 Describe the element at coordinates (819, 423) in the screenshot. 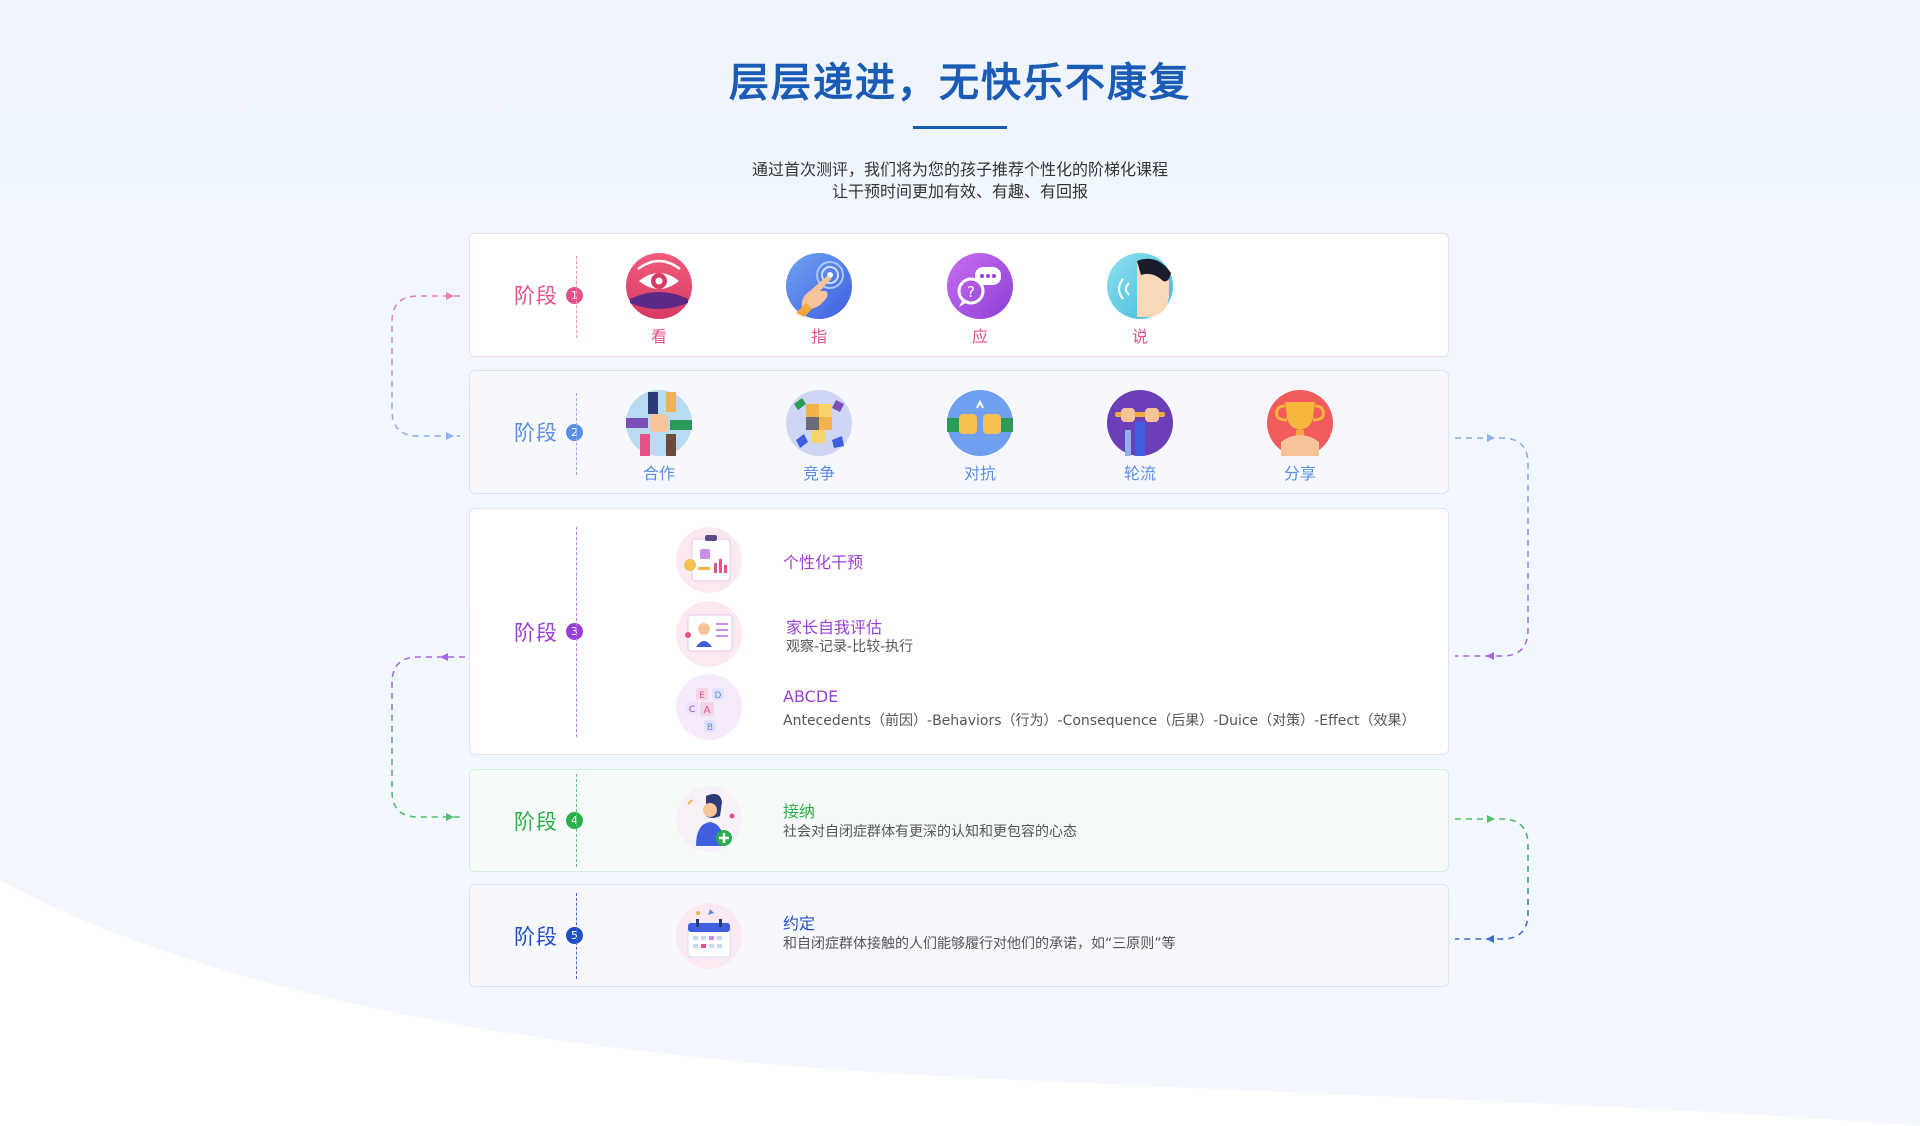

I see `puzzle-icon` at that location.